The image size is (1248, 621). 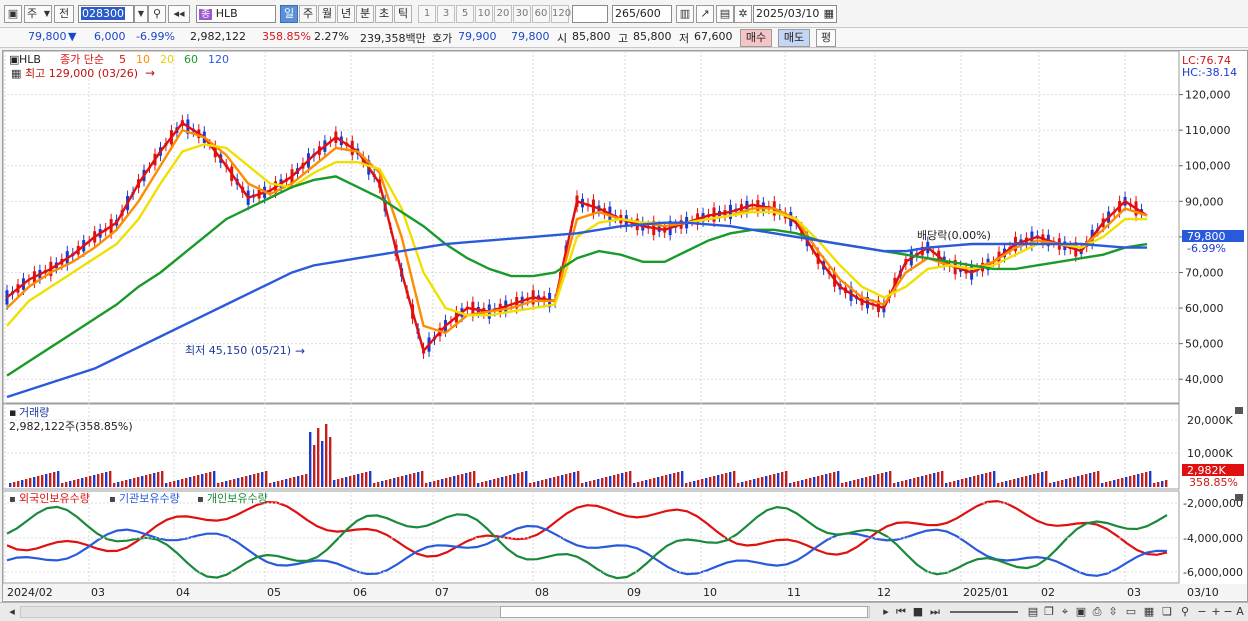 What do you see at coordinates (403, 14) in the screenshot?
I see `period-button-6: 틱` at bounding box center [403, 14].